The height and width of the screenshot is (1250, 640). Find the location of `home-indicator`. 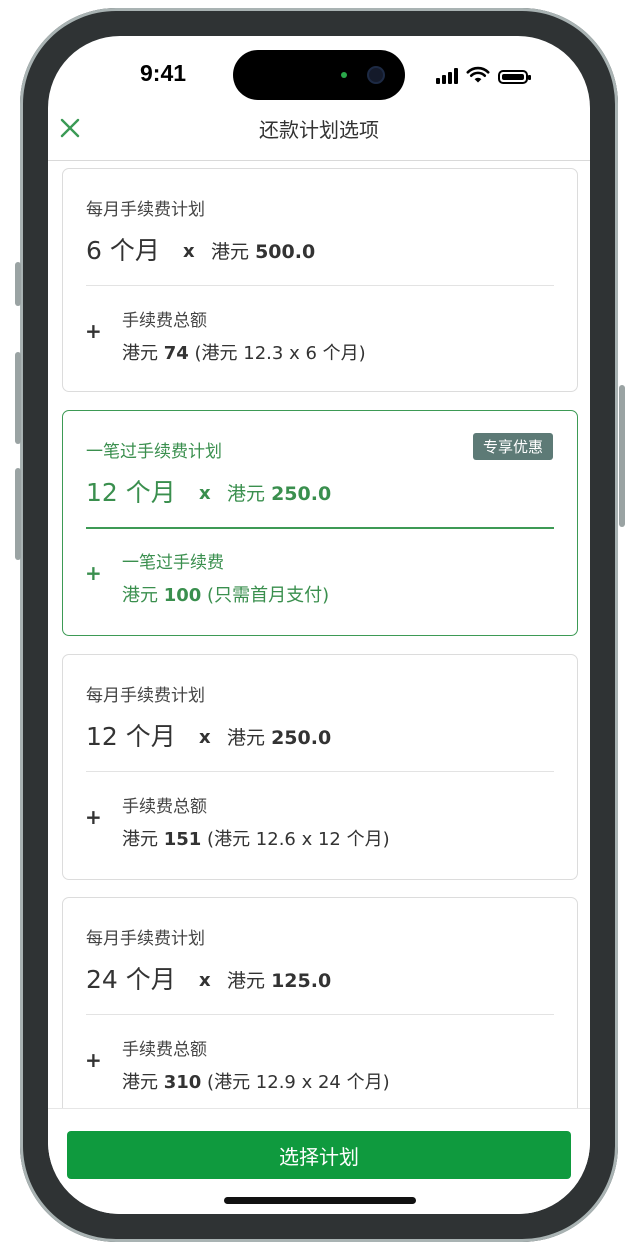

home-indicator is located at coordinates (320, 1200).